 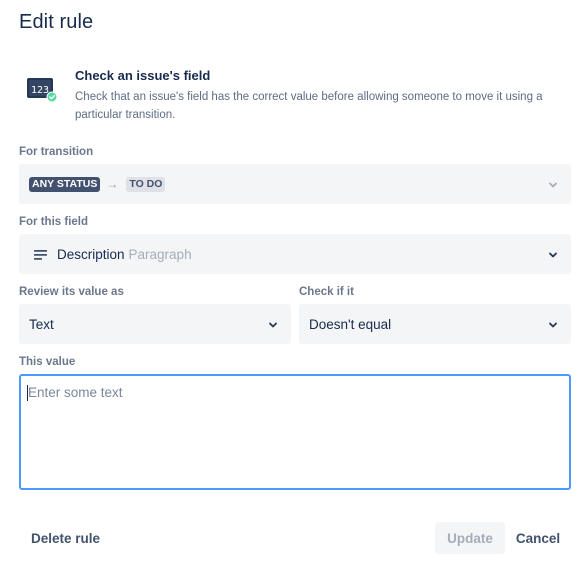 I want to click on value-placeholder: Enter some text, so click(x=75, y=392).